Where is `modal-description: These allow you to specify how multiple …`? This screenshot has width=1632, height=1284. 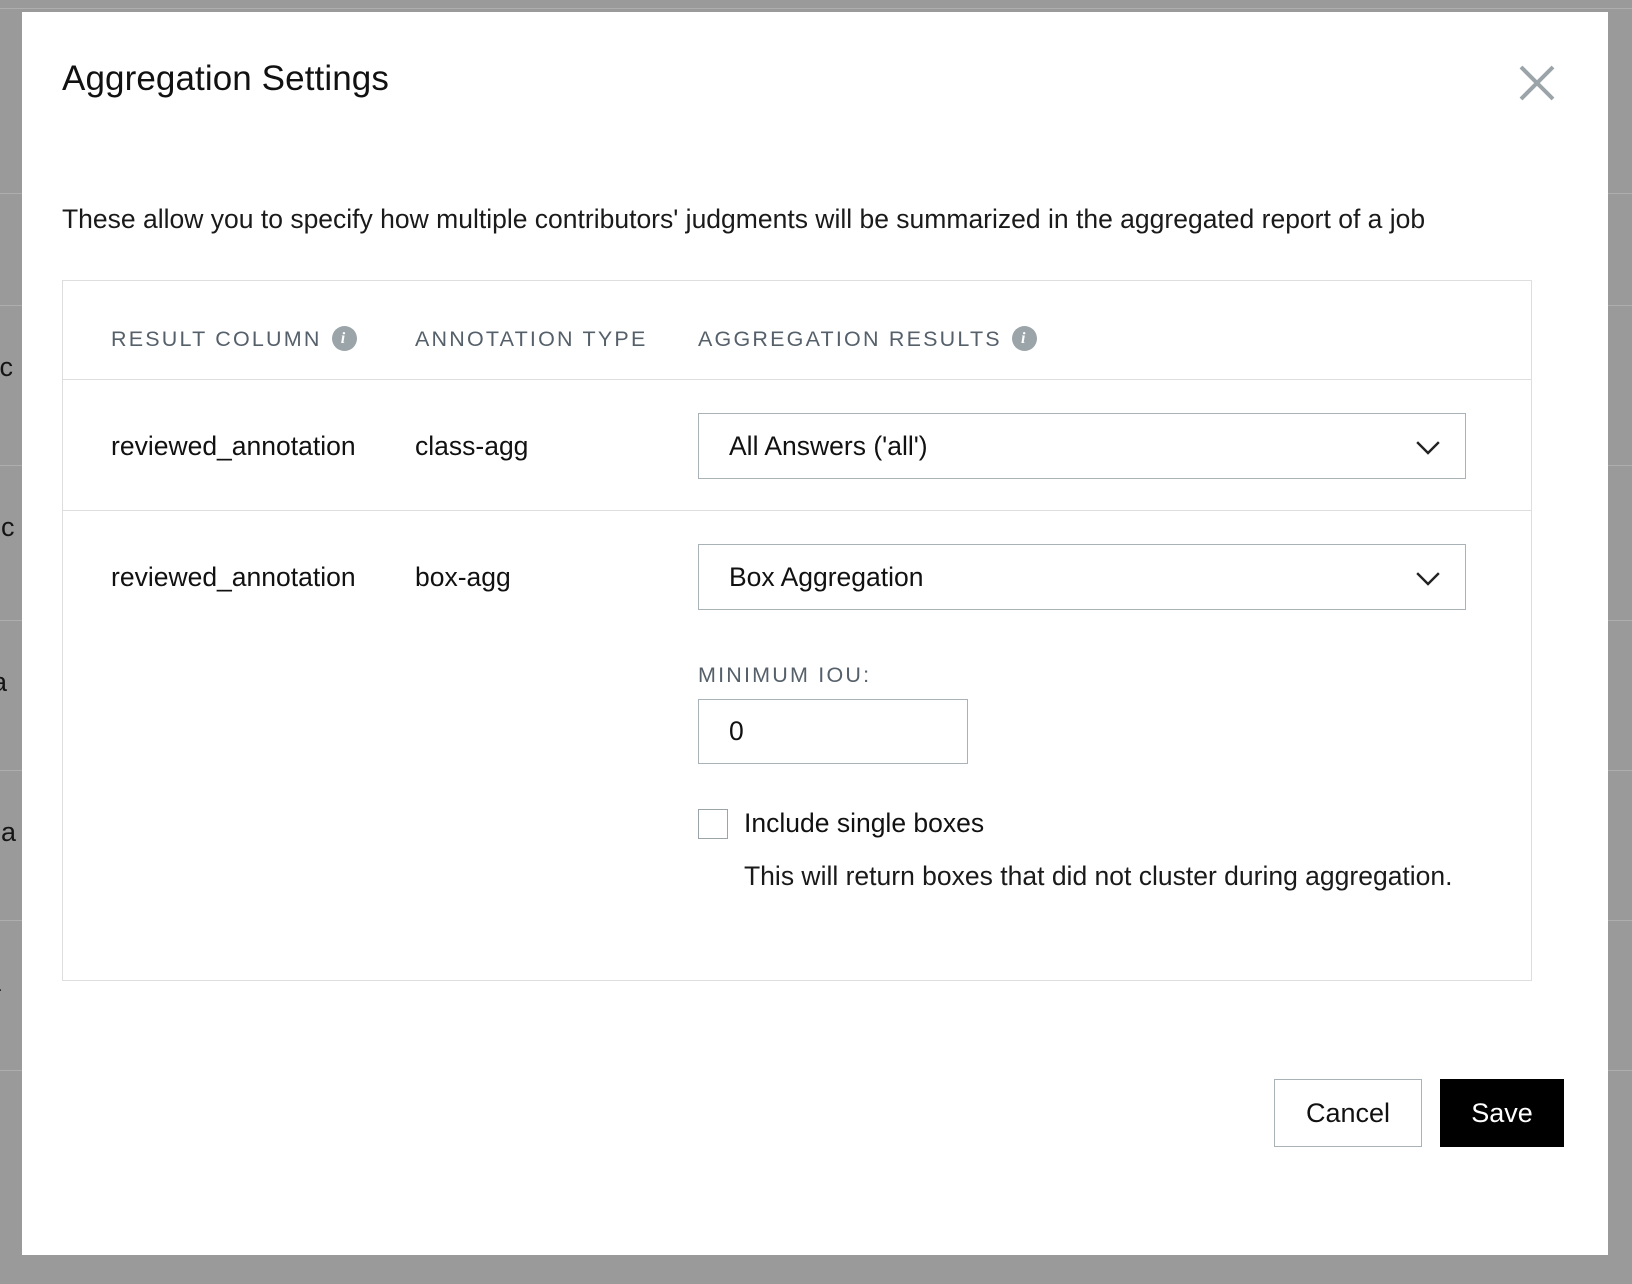
modal-description: These allow you to specify how multiple … is located at coordinates (744, 219).